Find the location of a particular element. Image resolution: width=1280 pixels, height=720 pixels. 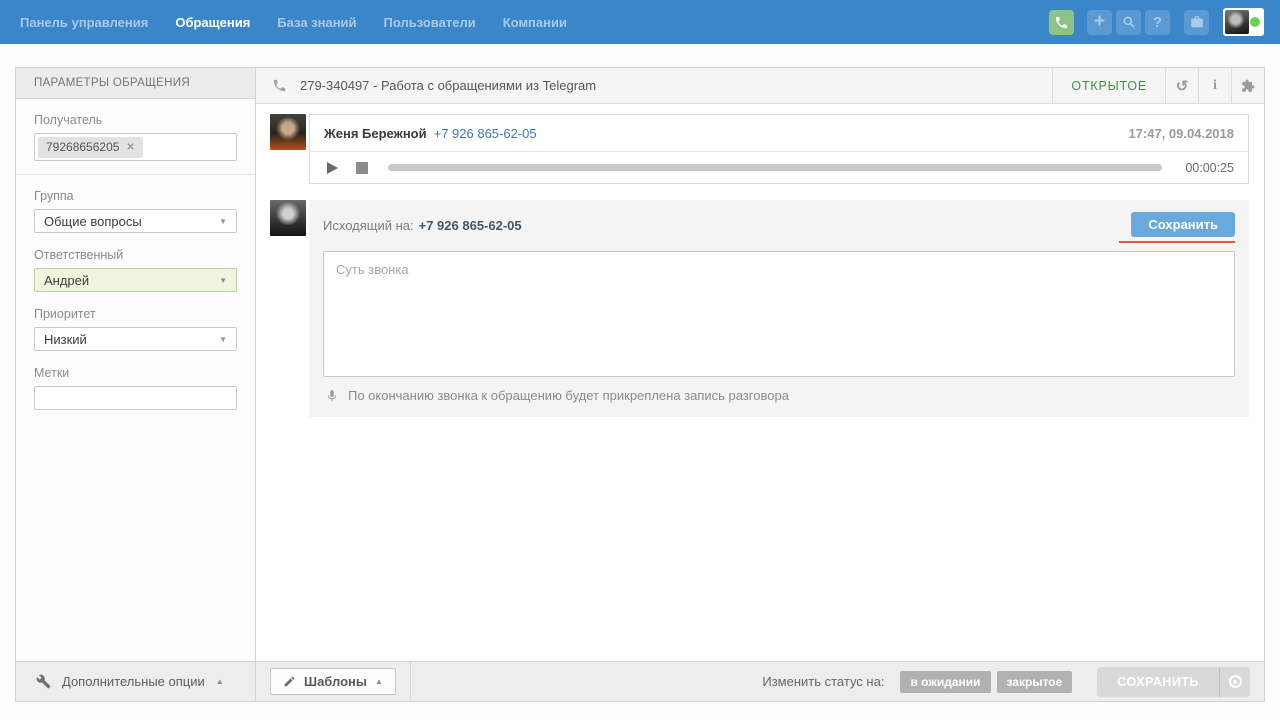

outgoing-phone-number: +7 926 865-62-05 is located at coordinates (470, 225).